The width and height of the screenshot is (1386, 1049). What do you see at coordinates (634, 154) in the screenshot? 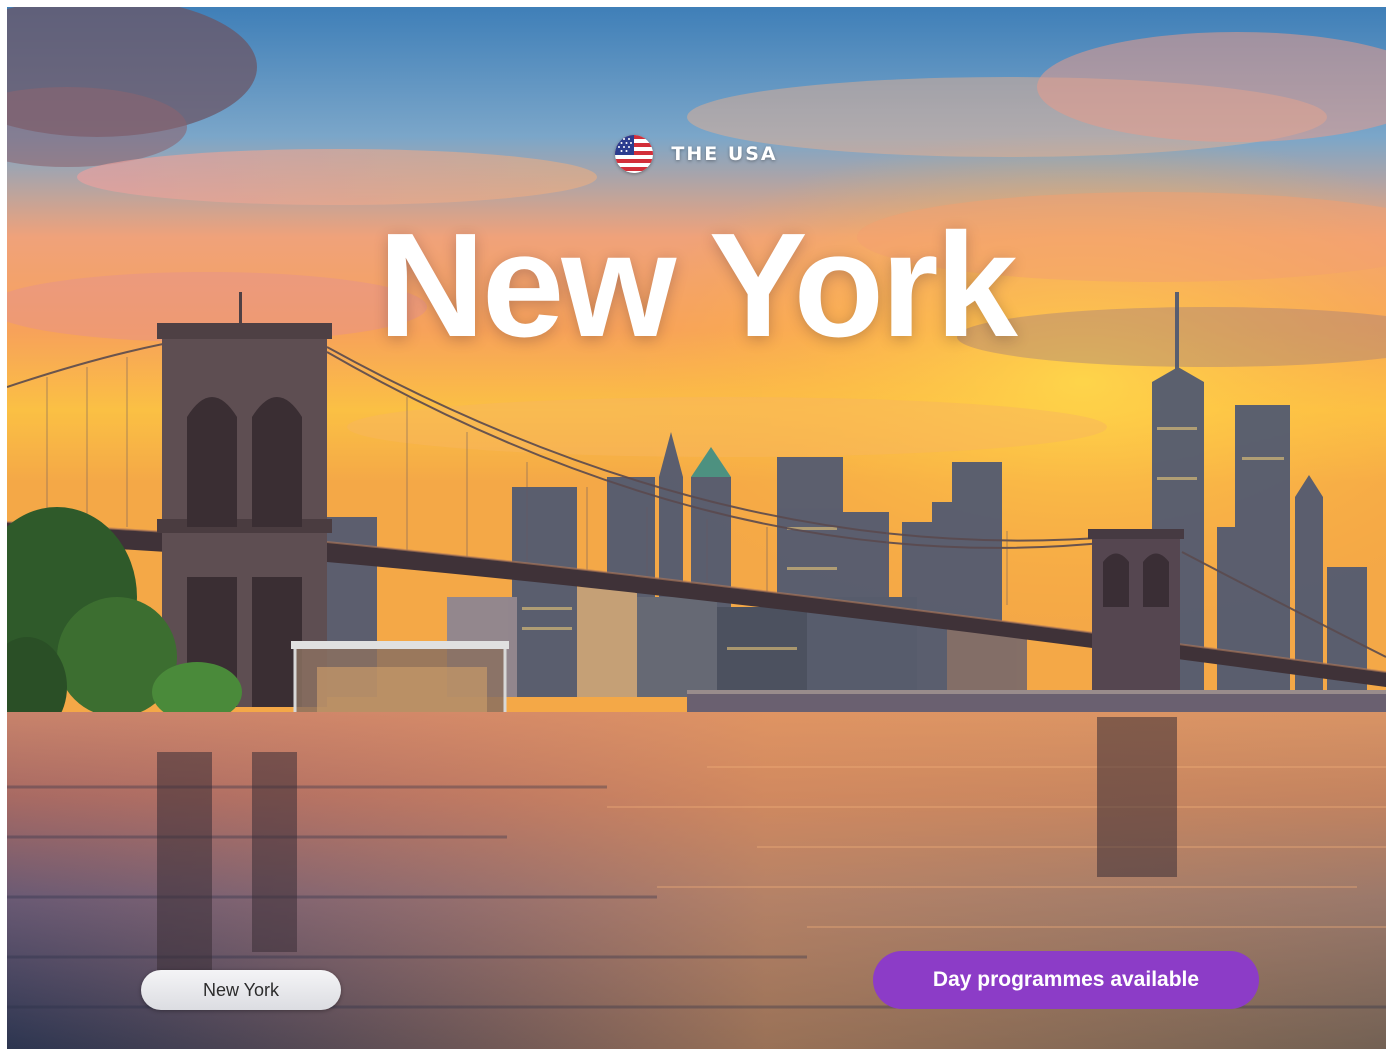
I see `us-flag-icon` at bounding box center [634, 154].